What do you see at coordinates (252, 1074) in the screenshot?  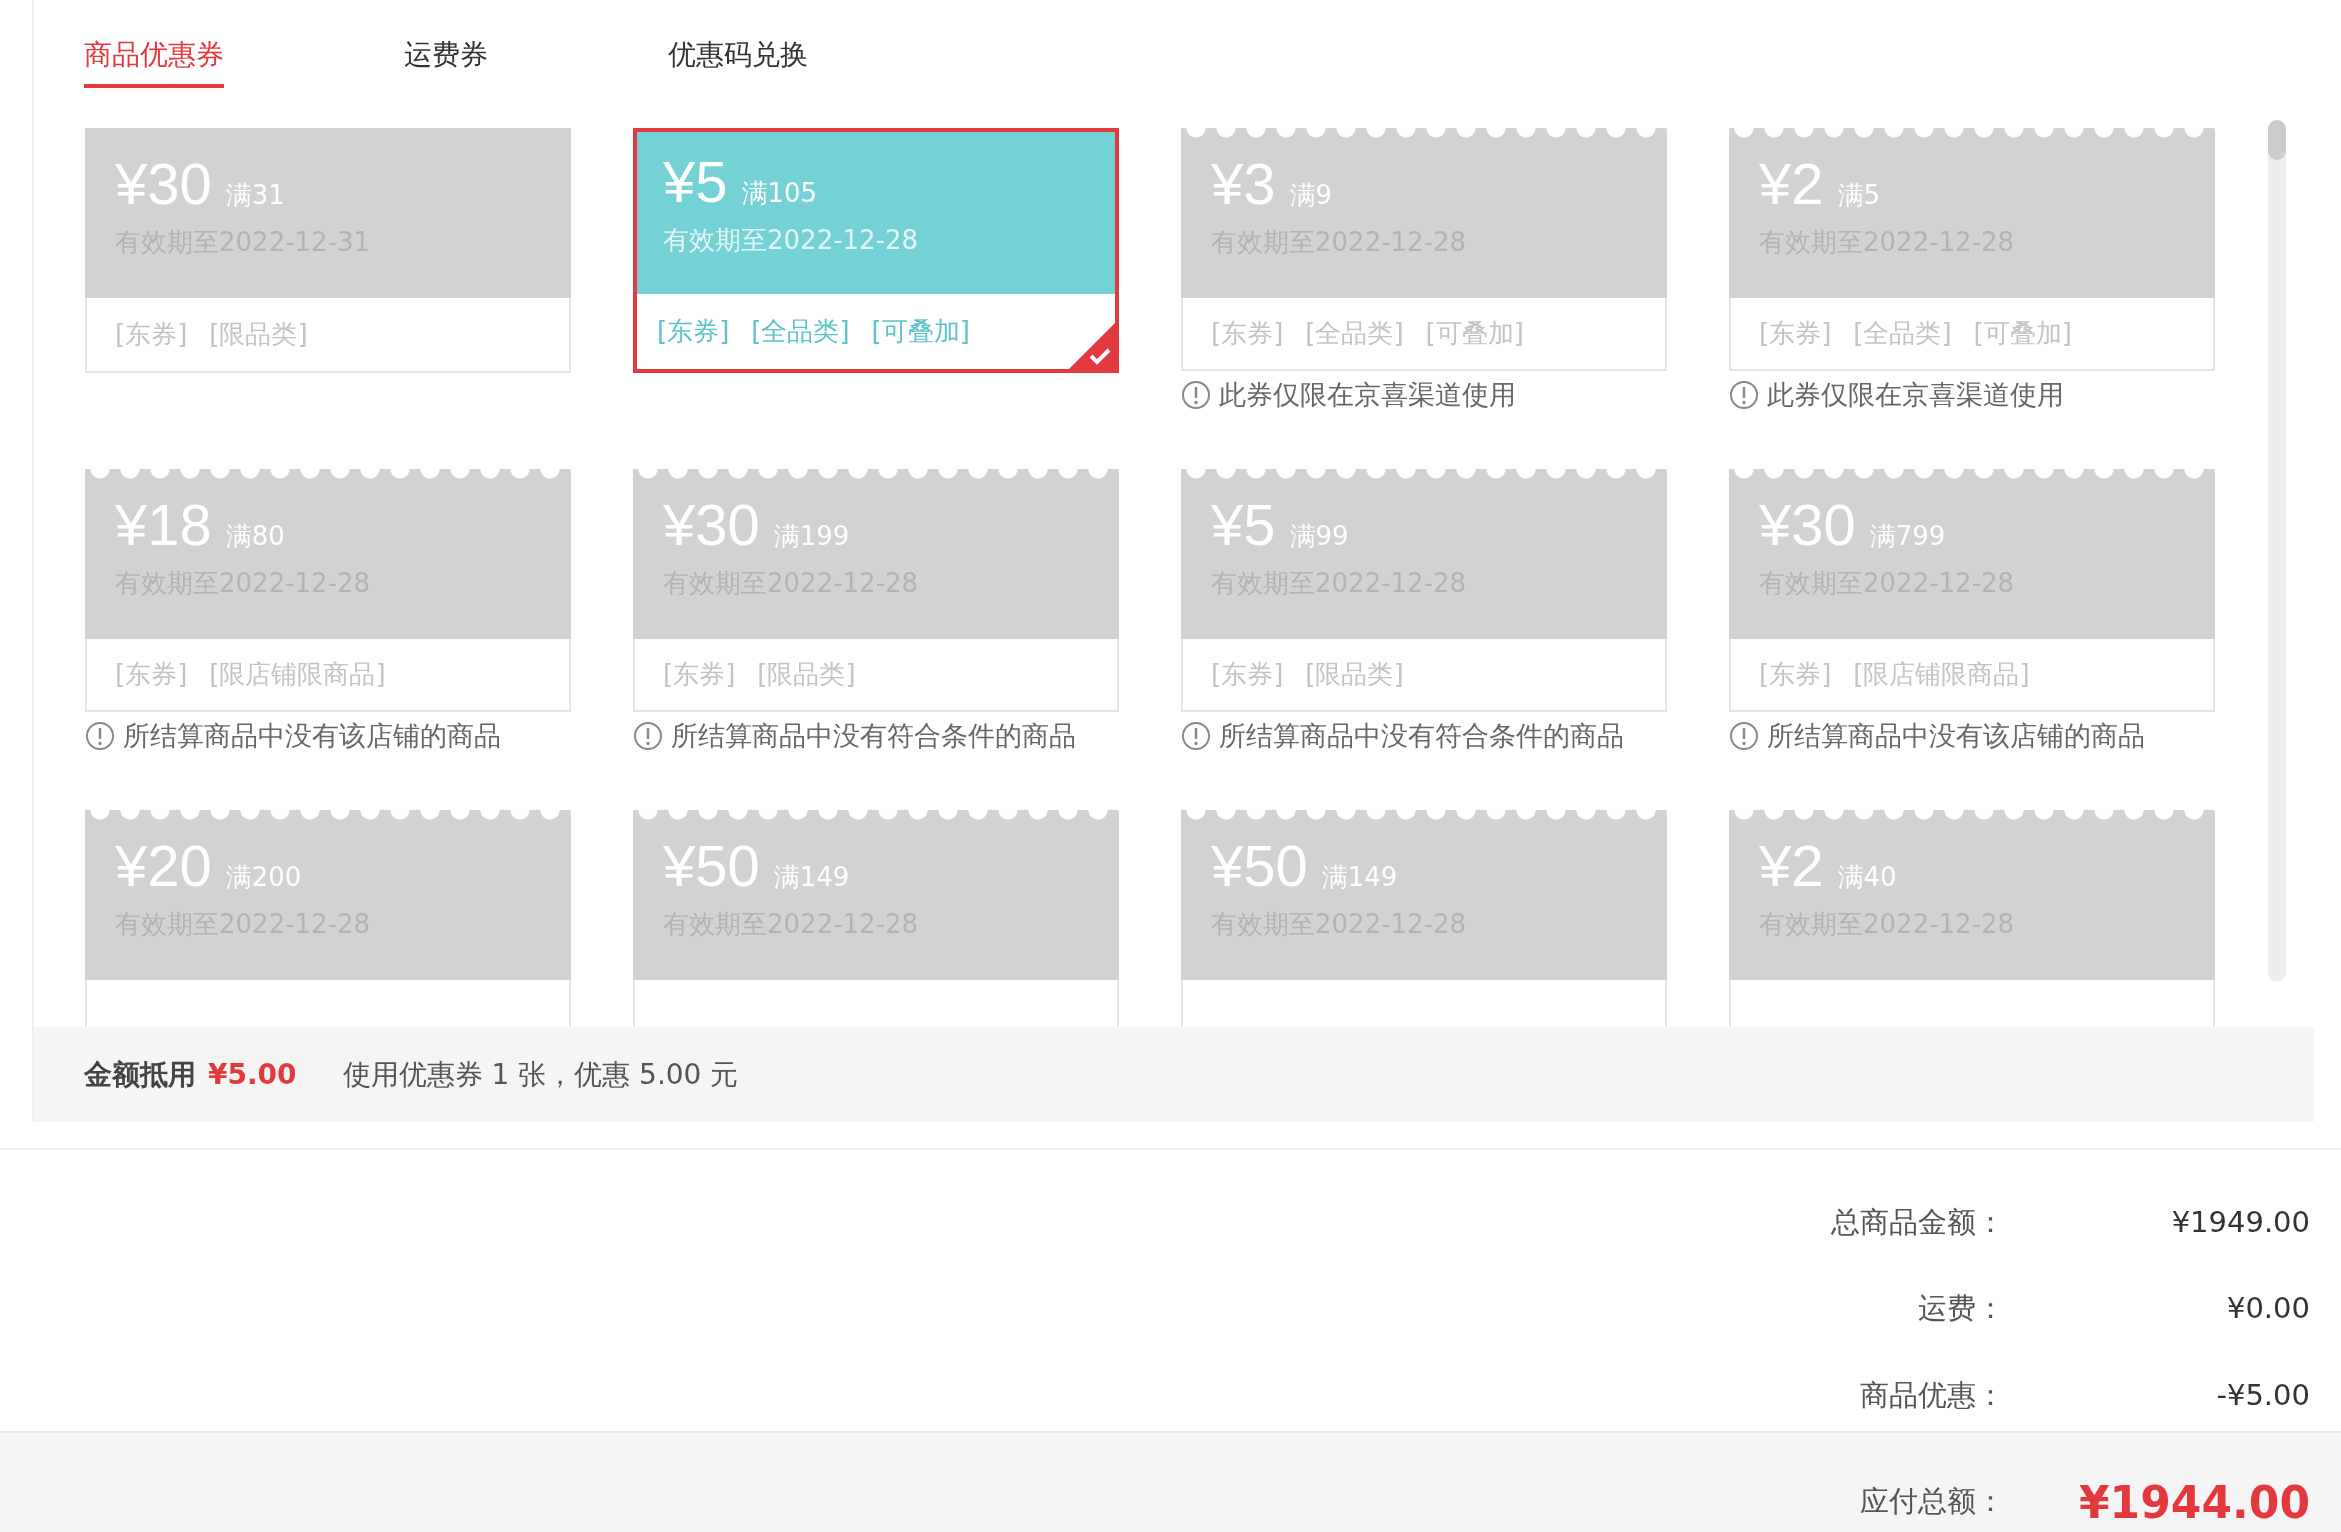 I see `summary-amount: ¥5.00` at bounding box center [252, 1074].